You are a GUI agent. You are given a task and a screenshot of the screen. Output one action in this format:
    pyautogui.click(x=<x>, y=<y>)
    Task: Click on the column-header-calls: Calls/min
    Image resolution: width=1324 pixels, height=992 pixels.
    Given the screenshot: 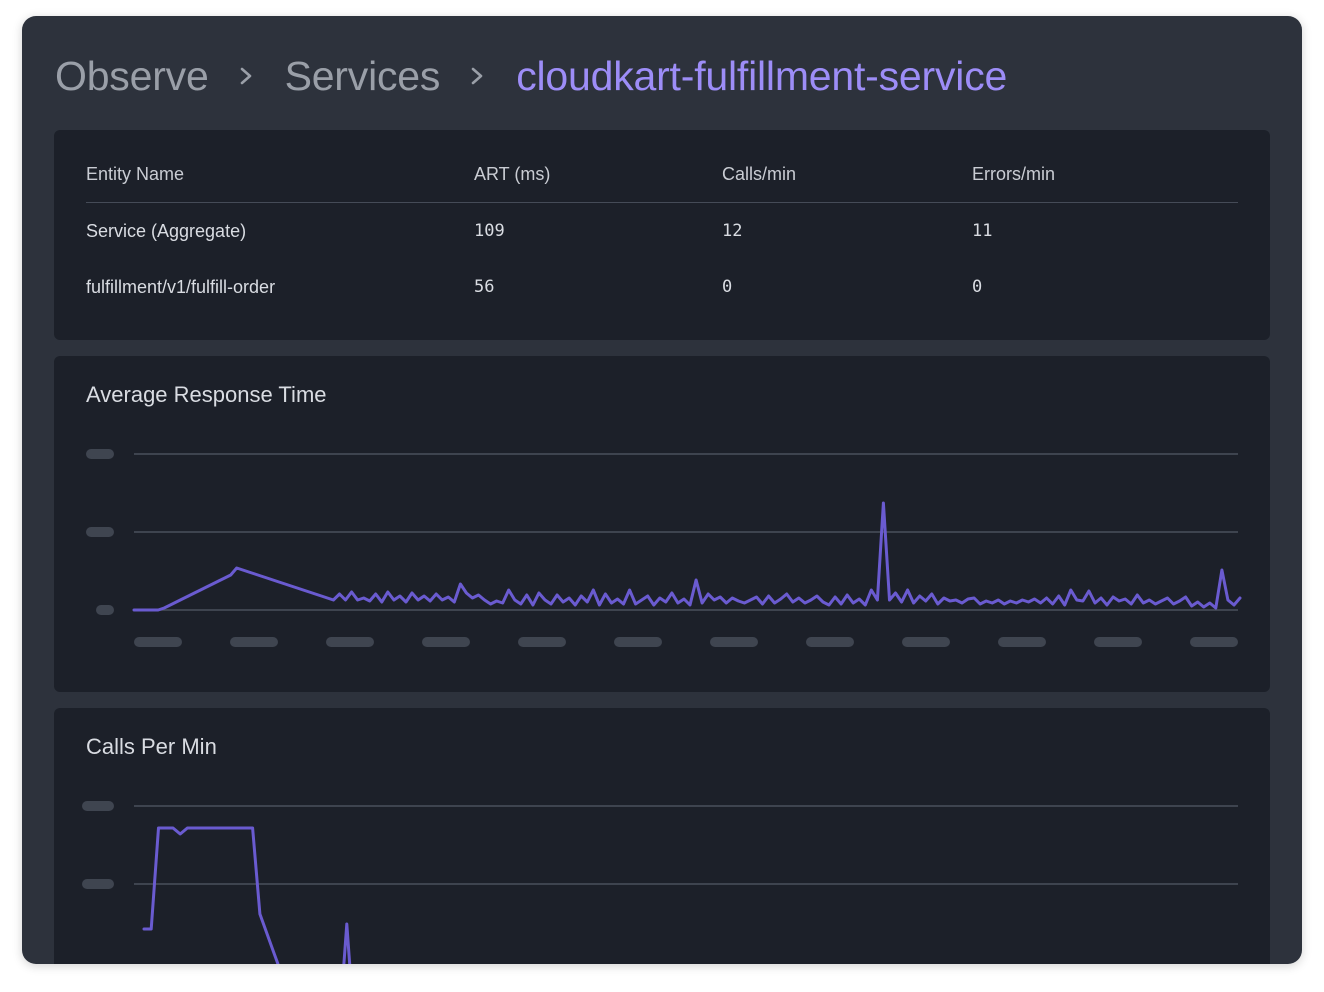 What is the action you would take?
    pyautogui.click(x=759, y=174)
    